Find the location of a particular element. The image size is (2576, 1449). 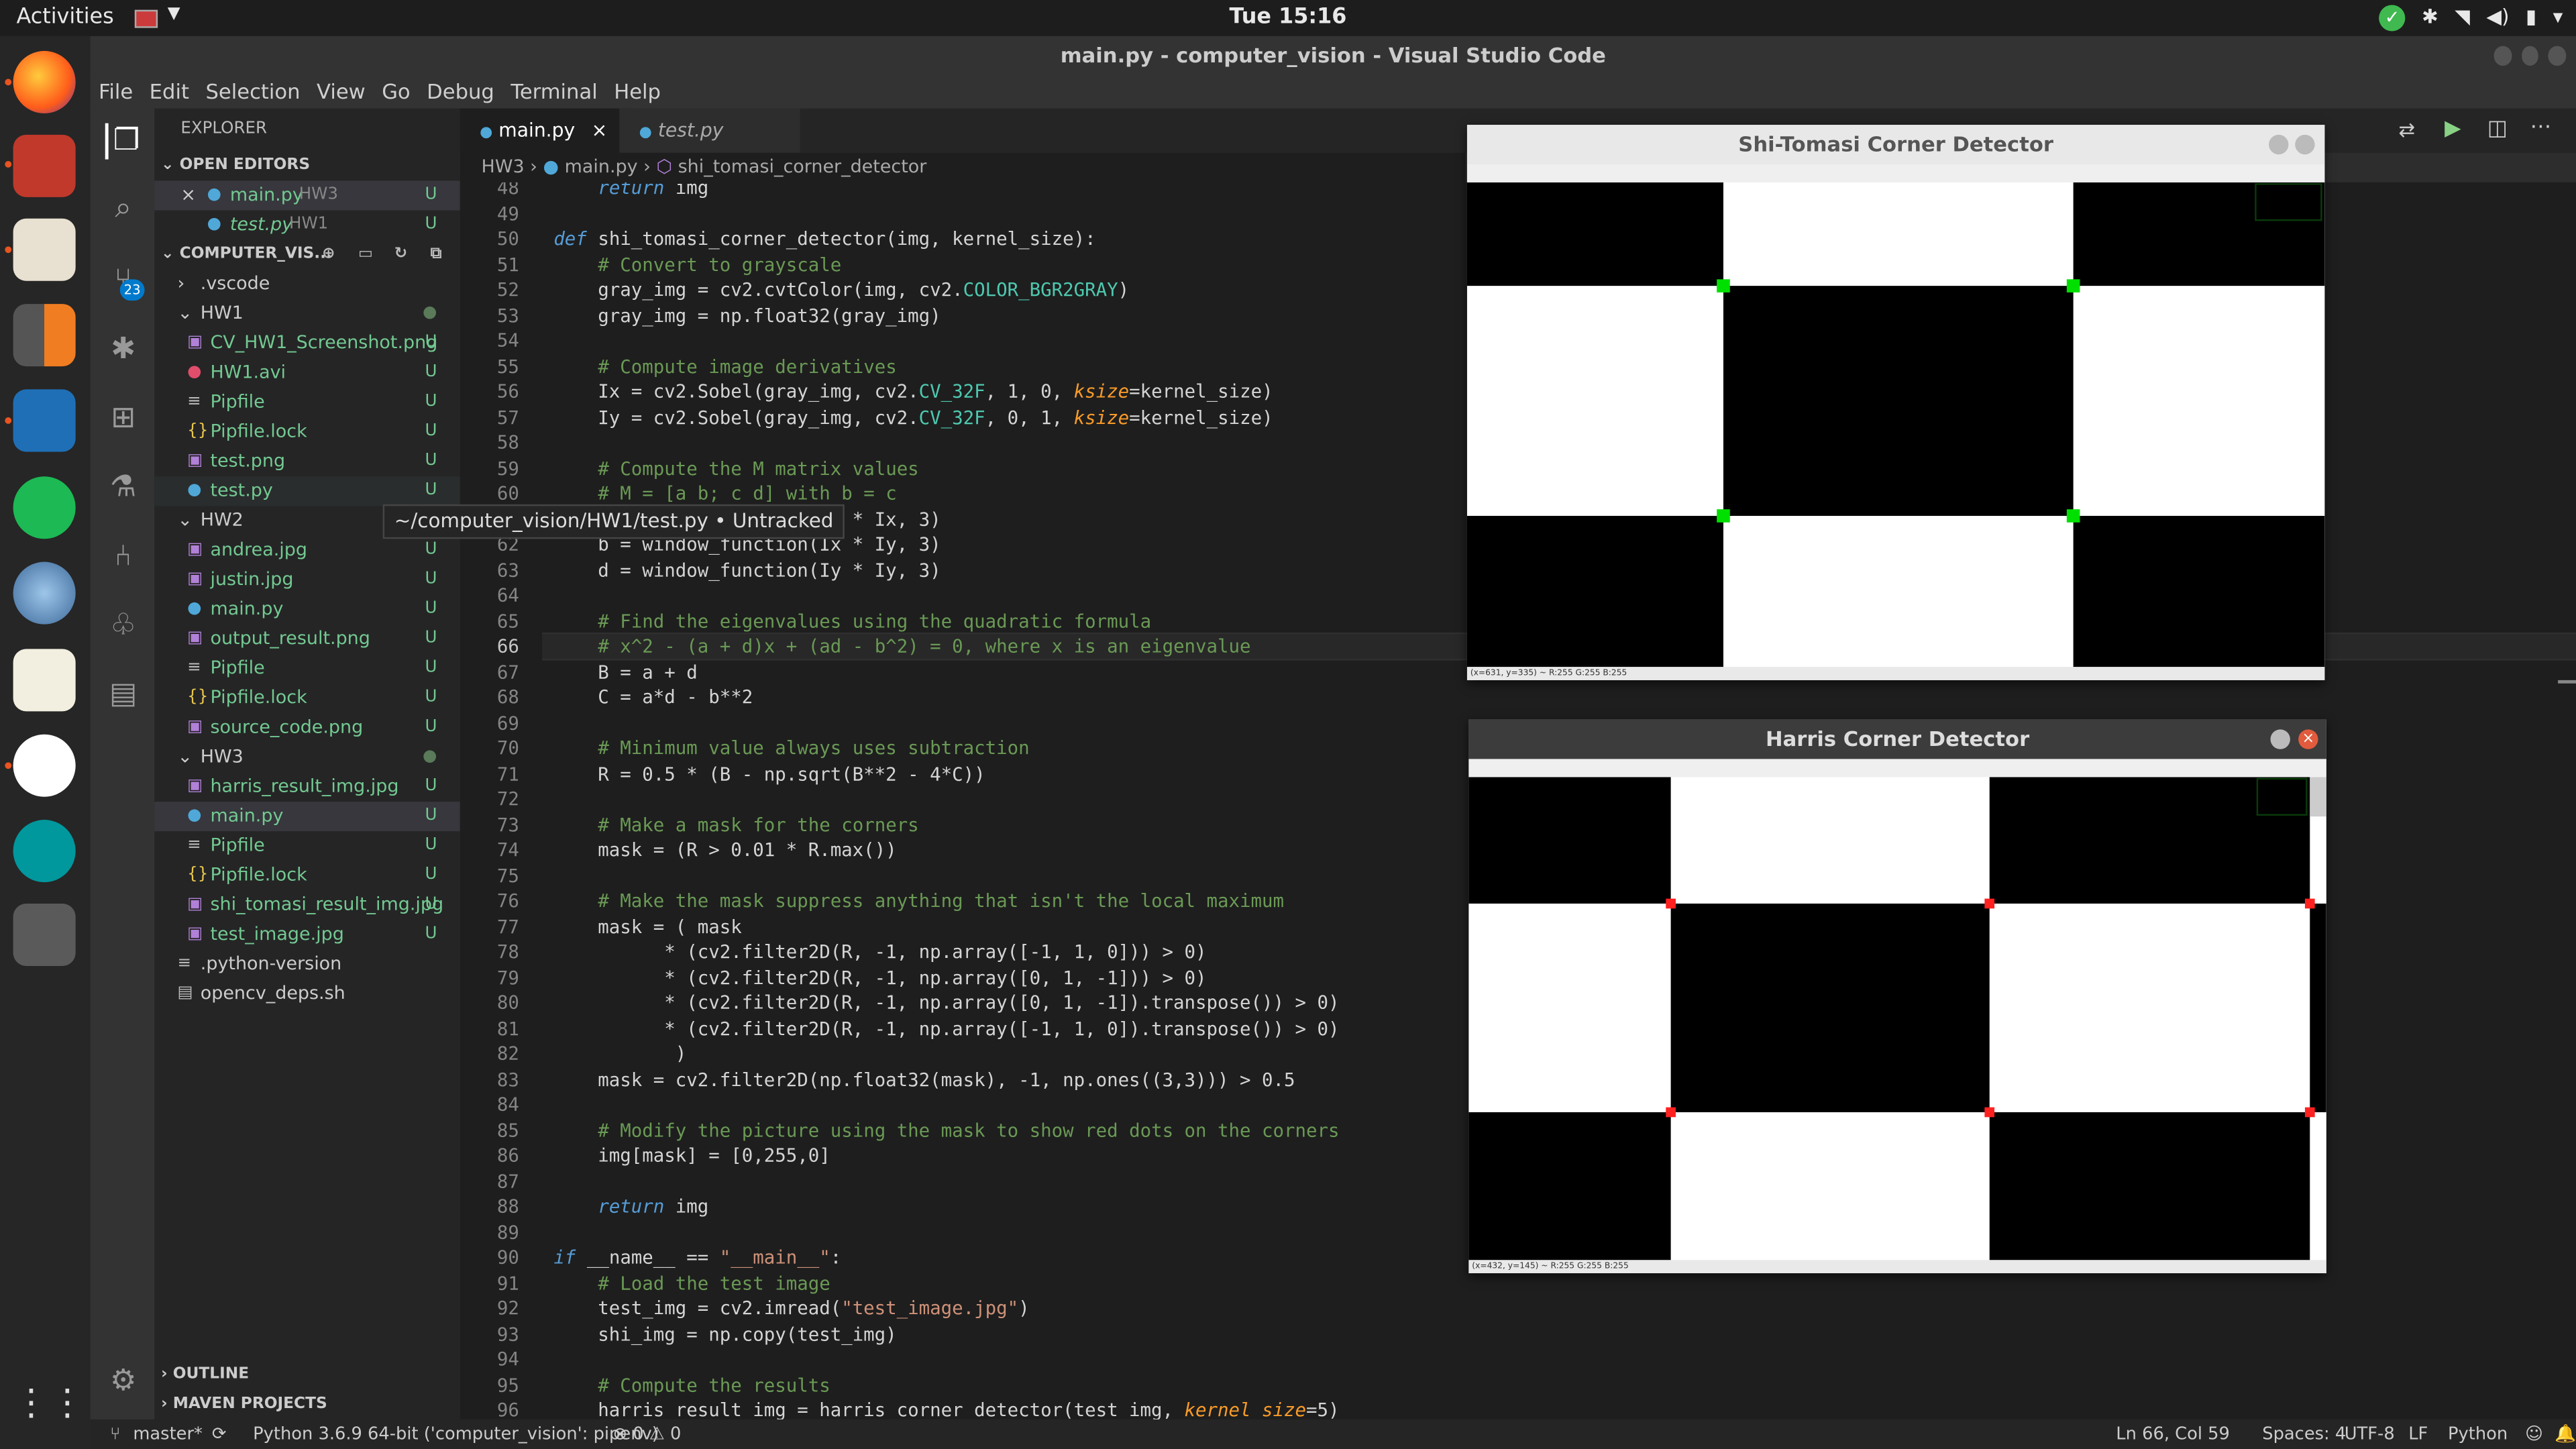

arduino-icon is located at coordinates (44, 851).